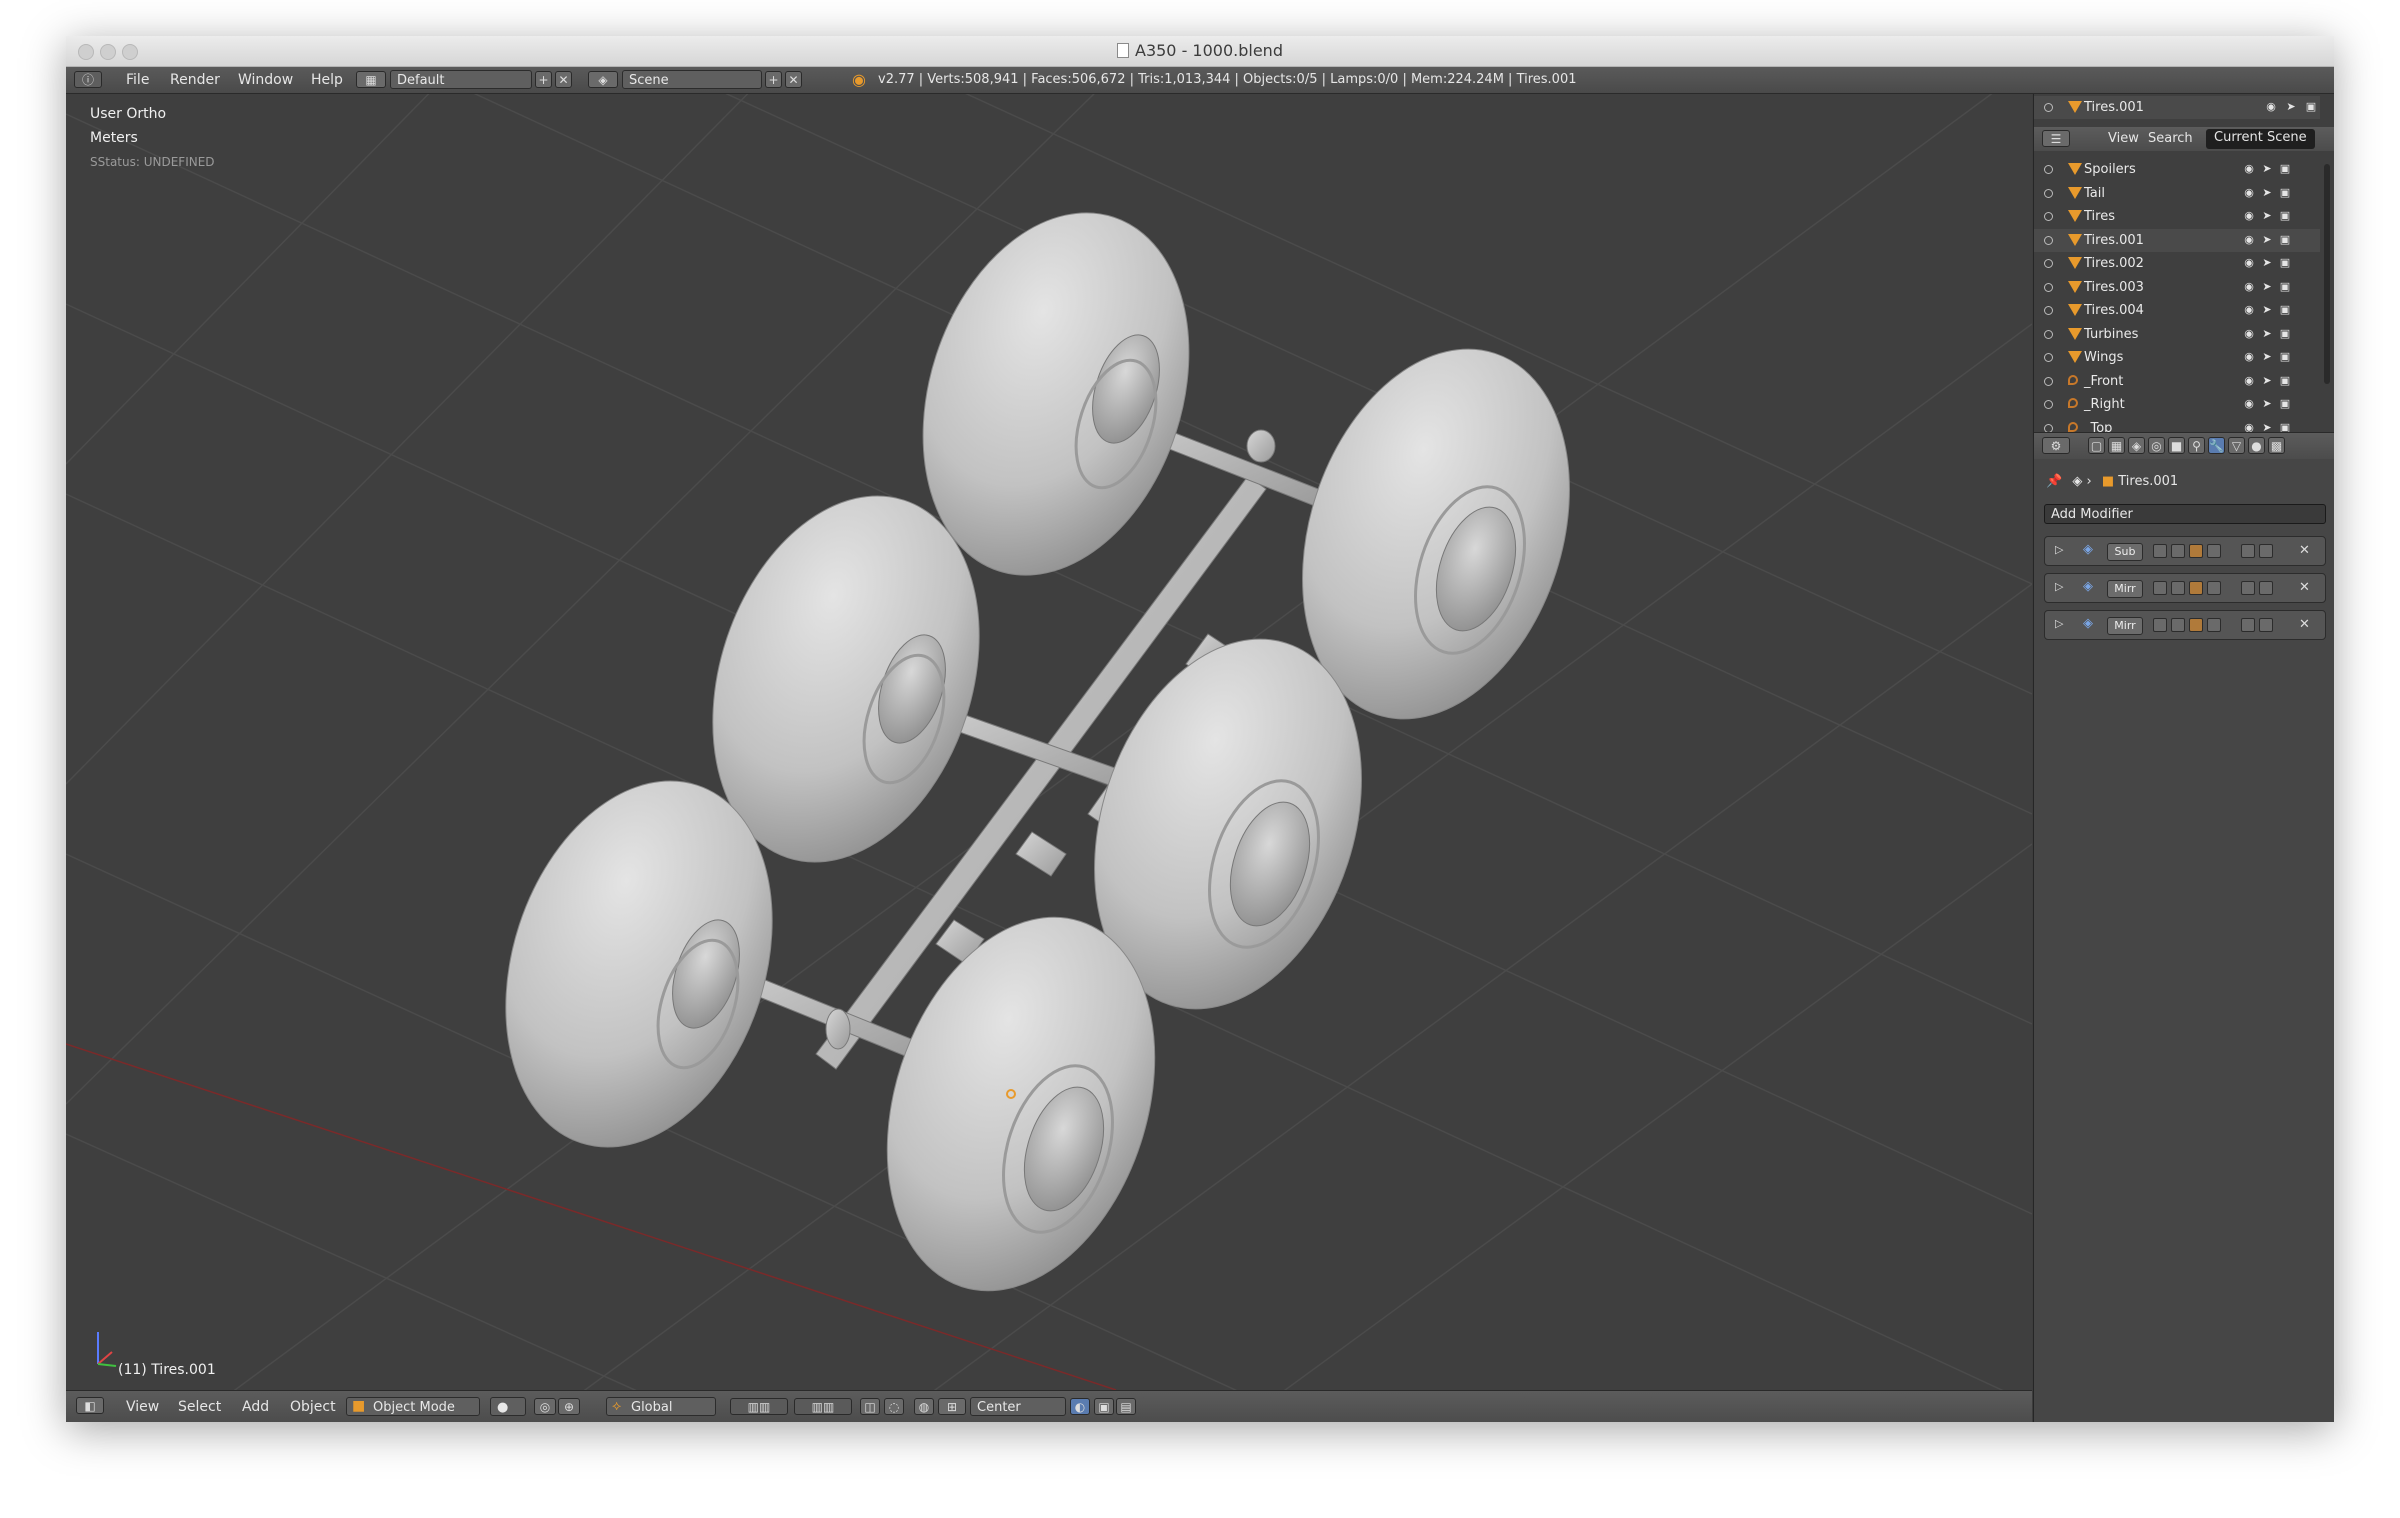 The width and height of the screenshot is (2400, 1518). What do you see at coordinates (2136, 445) in the screenshot?
I see `scene-tab-icon: ◈` at bounding box center [2136, 445].